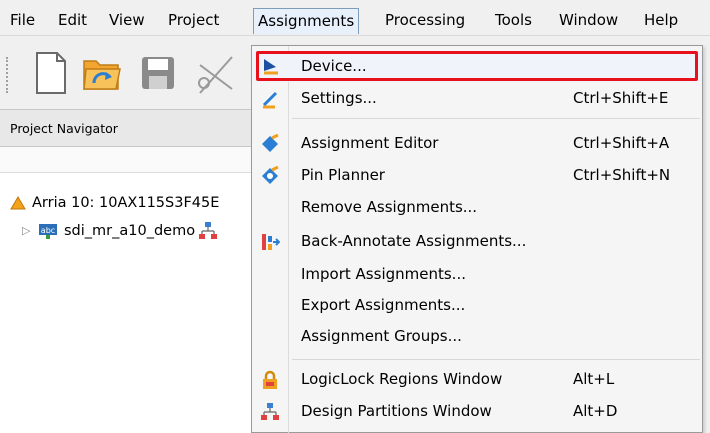 The image size is (710, 433). Describe the element at coordinates (477, 143) in the screenshot. I see `menu-item-assignment-editor: Assignment Editor Ctrl+Shift+A` at that location.